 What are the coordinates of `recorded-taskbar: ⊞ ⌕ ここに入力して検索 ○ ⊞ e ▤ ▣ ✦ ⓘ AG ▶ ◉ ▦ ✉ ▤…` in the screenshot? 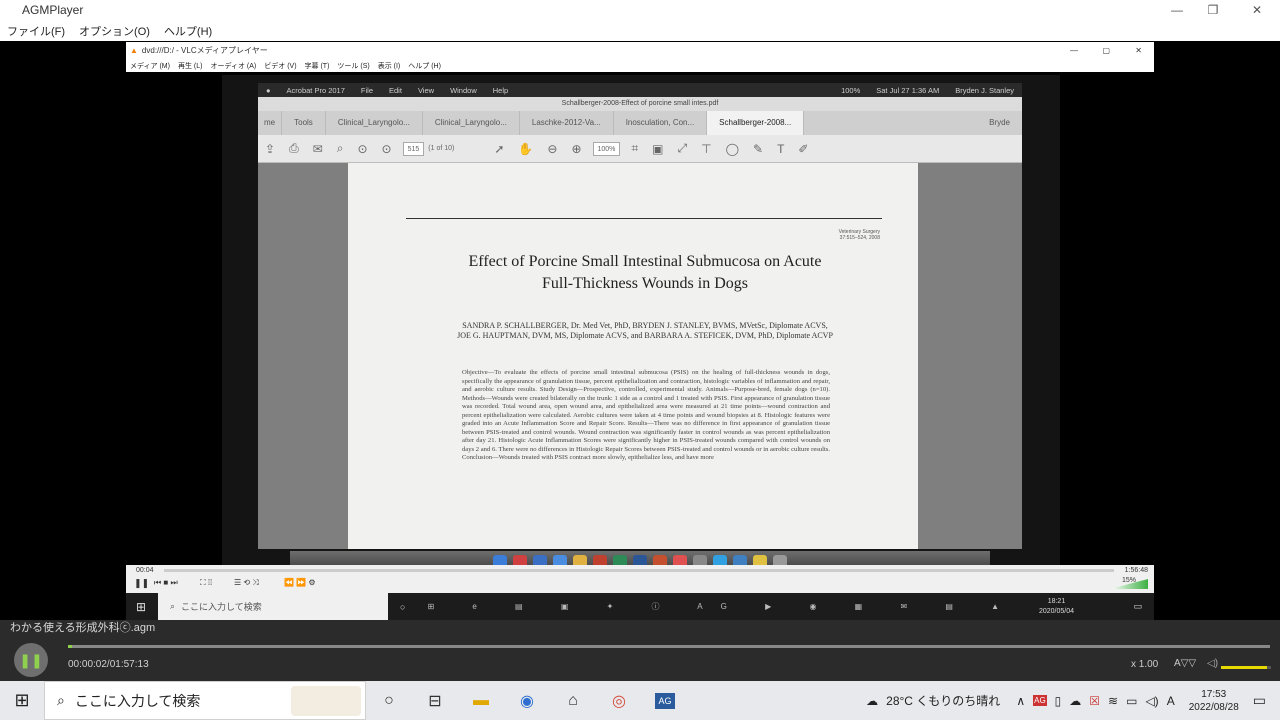 It's located at (640, 606).